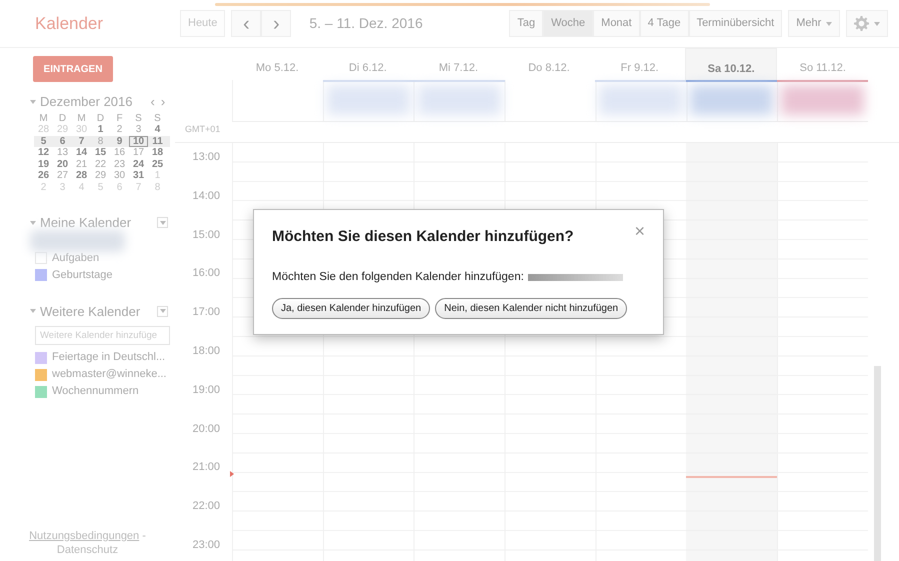 Image resolution: width=899 pixels, height=561 pixels. I want to click on mini-calendar-day: 12, so click(43, 152).